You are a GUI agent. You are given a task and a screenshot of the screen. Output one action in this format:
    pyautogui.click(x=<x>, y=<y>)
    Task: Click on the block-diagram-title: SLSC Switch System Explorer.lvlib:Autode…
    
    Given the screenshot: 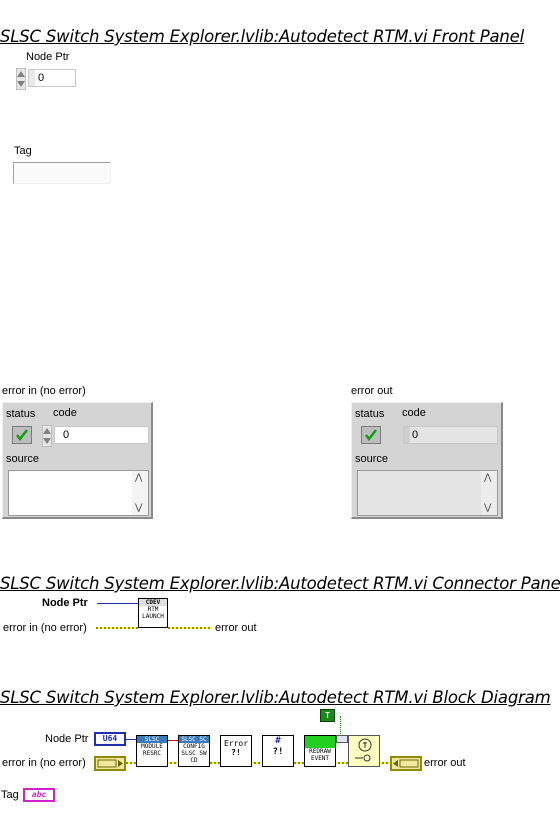 What is the action you would take?
    pyautogui.click(x=275, y=697)
    